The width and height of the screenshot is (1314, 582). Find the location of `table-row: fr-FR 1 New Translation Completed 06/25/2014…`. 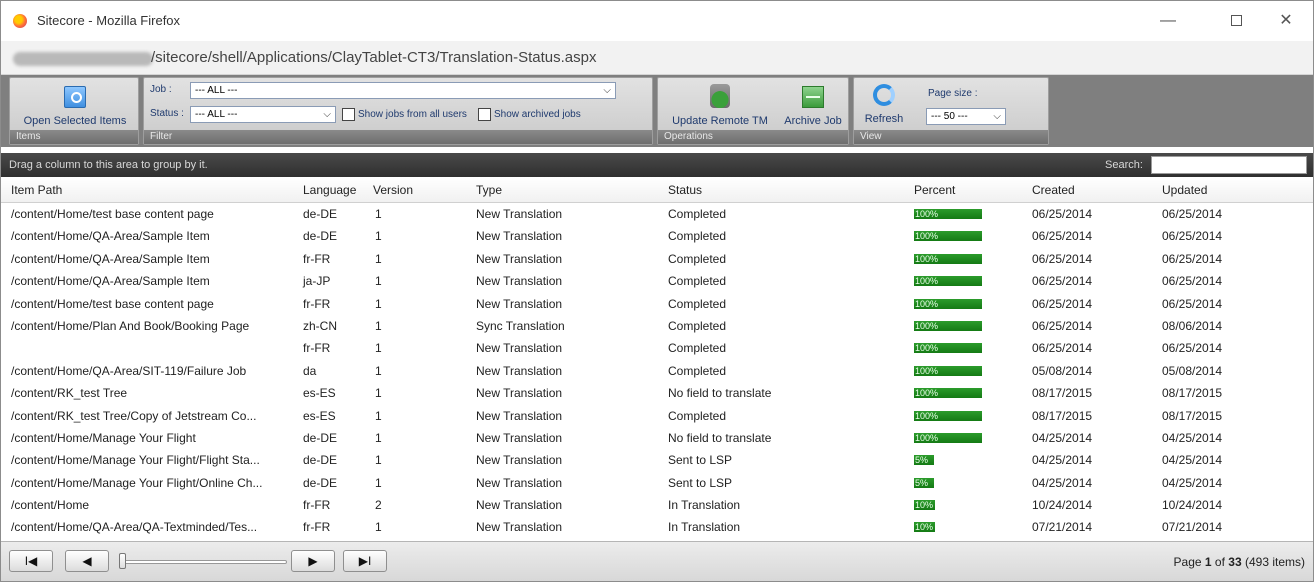

table-row: fr-FR 1 New Translation Completed 06/25/2014… is located at coordinates (657, 348).